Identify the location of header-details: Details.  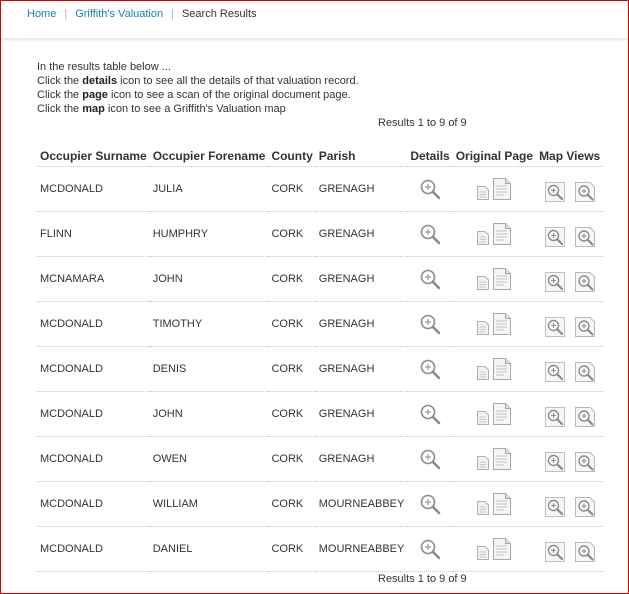
(430, 156).